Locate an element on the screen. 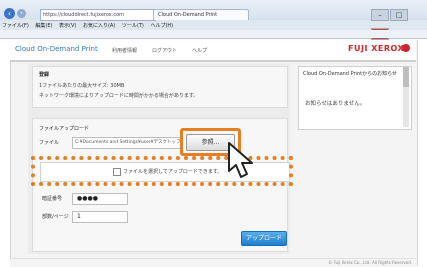  side-panel-title: Cloud On-Demand Printからのお知らせ is located at coordinates (350, 74).